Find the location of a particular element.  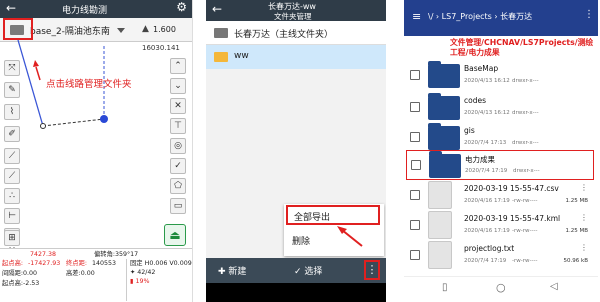

start-height-2: 起点高:-2.53 is located at coordinates (21, 283).